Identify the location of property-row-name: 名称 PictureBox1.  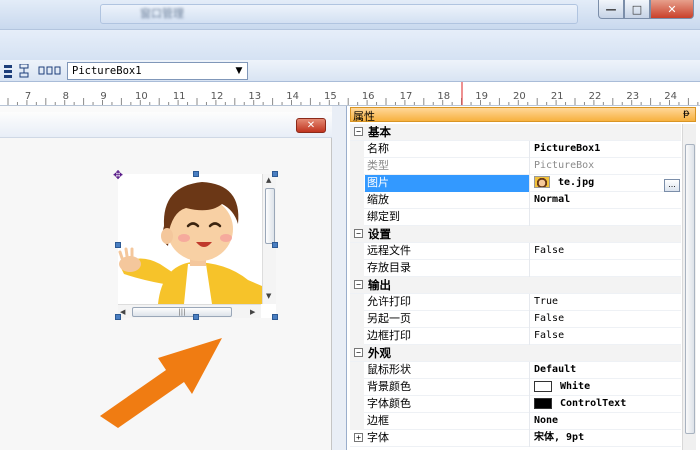
(515, 149).